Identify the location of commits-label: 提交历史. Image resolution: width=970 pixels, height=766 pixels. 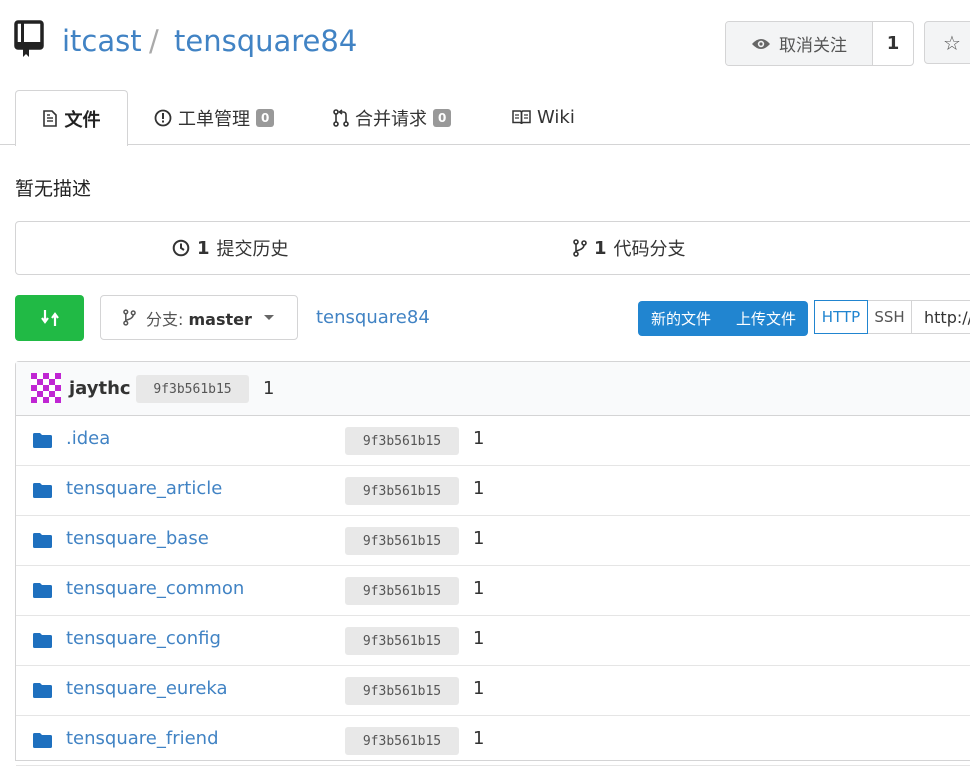
(252, 249).